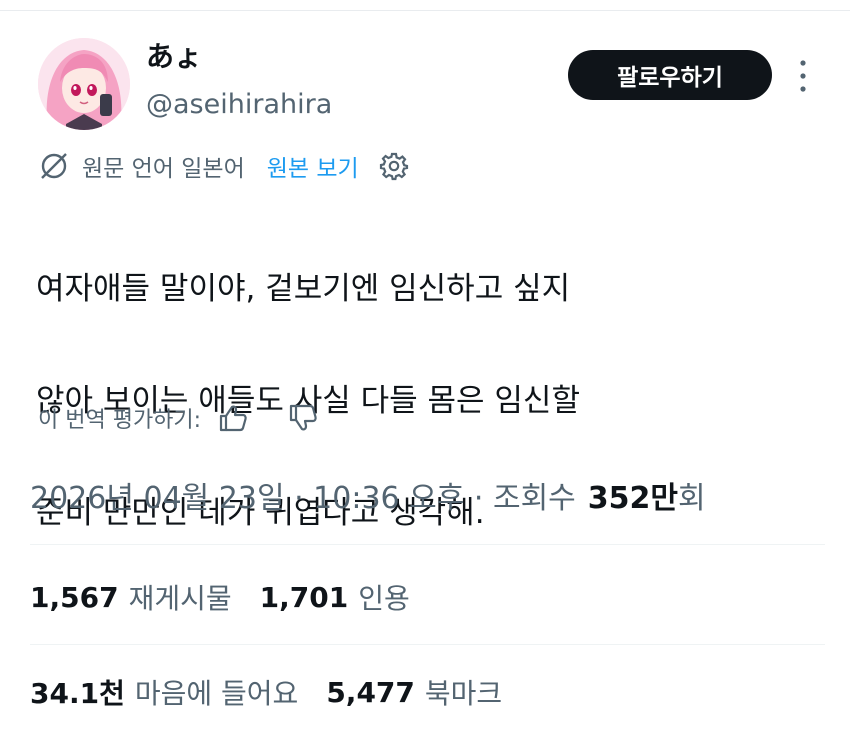 The height and width of the screenshot is (737, 850). What do you see at coordinates (163, 169) in the screenshot?
I see `translation-source-text: 원문 언어 일본어` at bounding box center [163, 169].